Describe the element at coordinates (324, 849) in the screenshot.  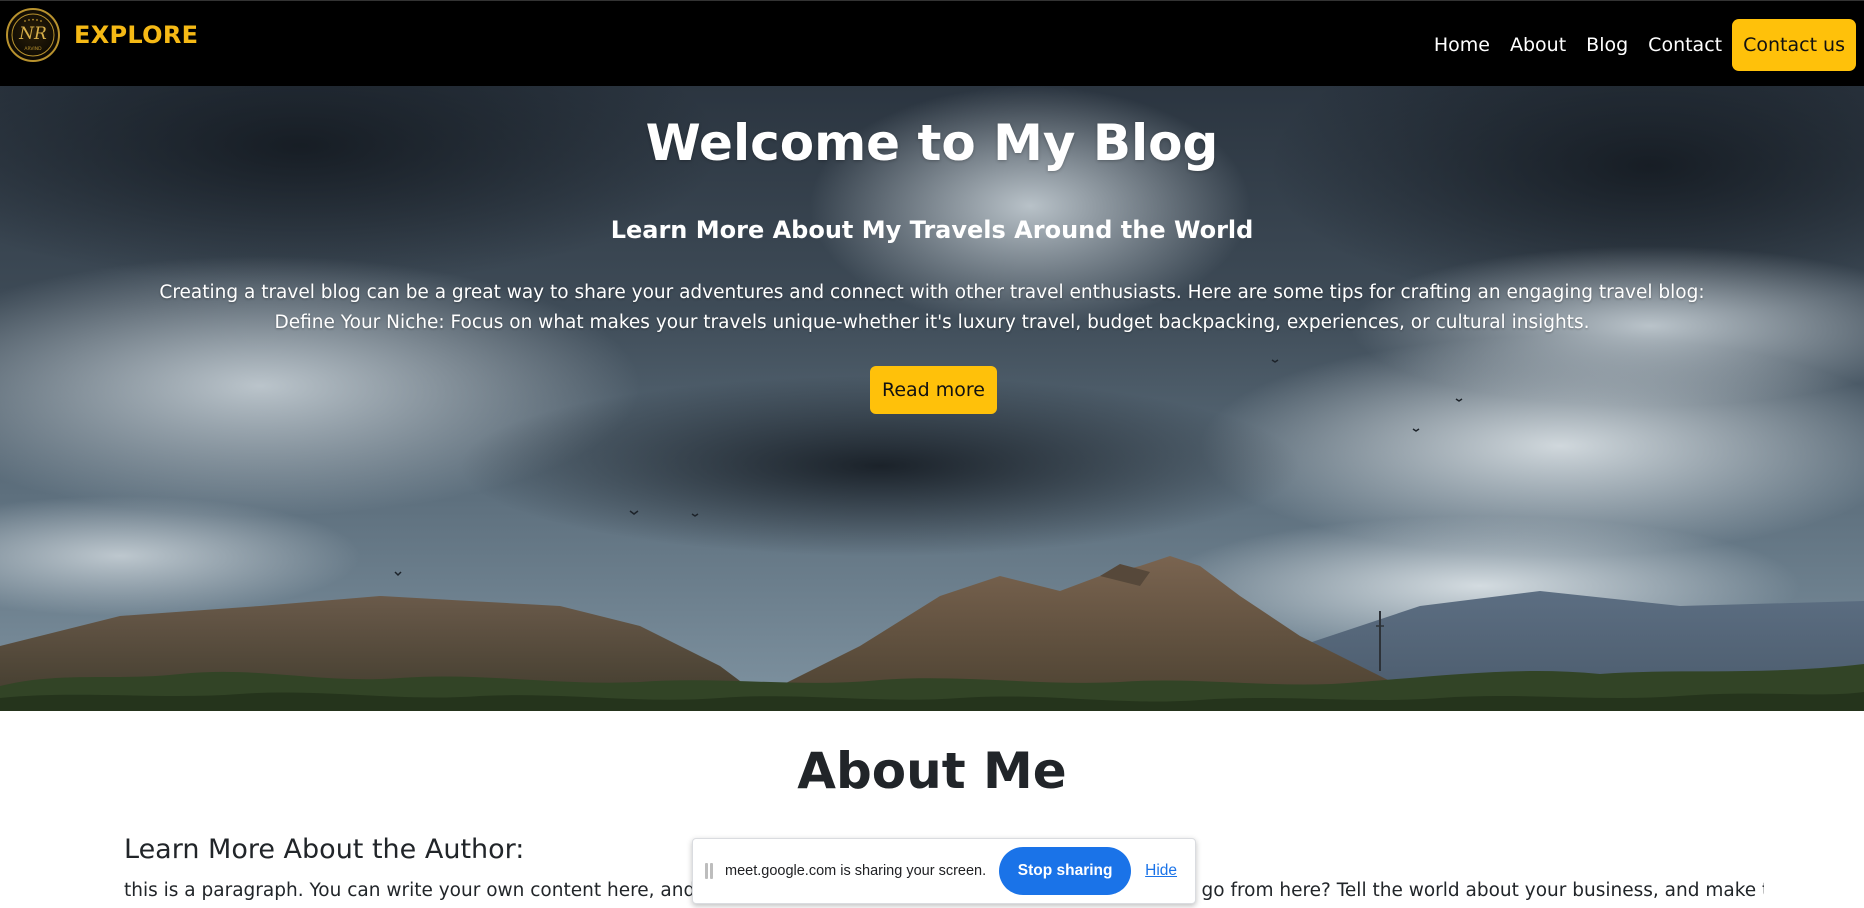
I see `about-subtitle: Learn More About the Author:` at that location.